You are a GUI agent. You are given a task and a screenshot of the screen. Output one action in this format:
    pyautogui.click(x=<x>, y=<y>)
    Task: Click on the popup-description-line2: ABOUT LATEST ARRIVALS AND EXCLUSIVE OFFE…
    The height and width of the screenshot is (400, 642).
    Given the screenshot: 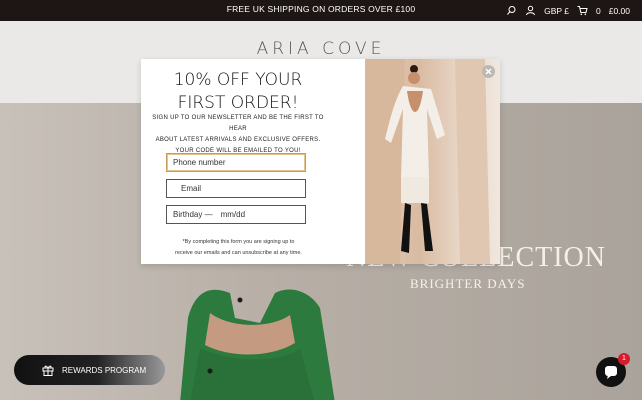 What is the action you would take?
    pyautogui.click(x=238, y=140)
    